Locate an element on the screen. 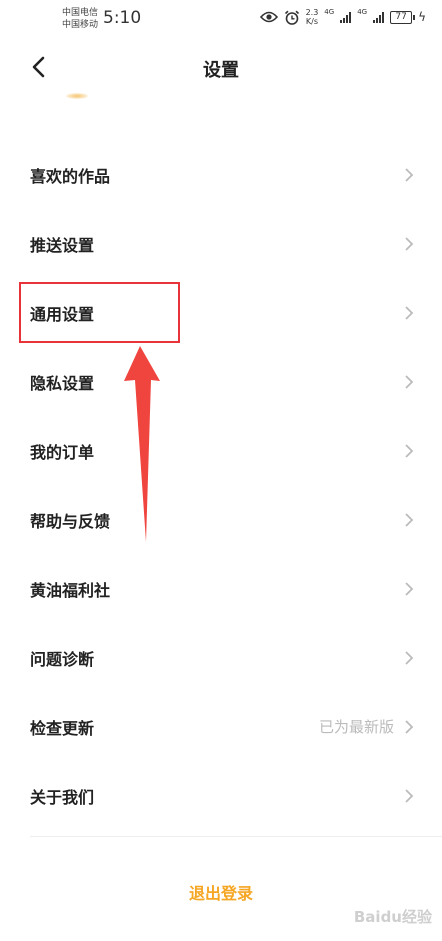 The width and height of the screenshot is (442, 941). red-arrow-annotation is located at coordinates (142, 444).